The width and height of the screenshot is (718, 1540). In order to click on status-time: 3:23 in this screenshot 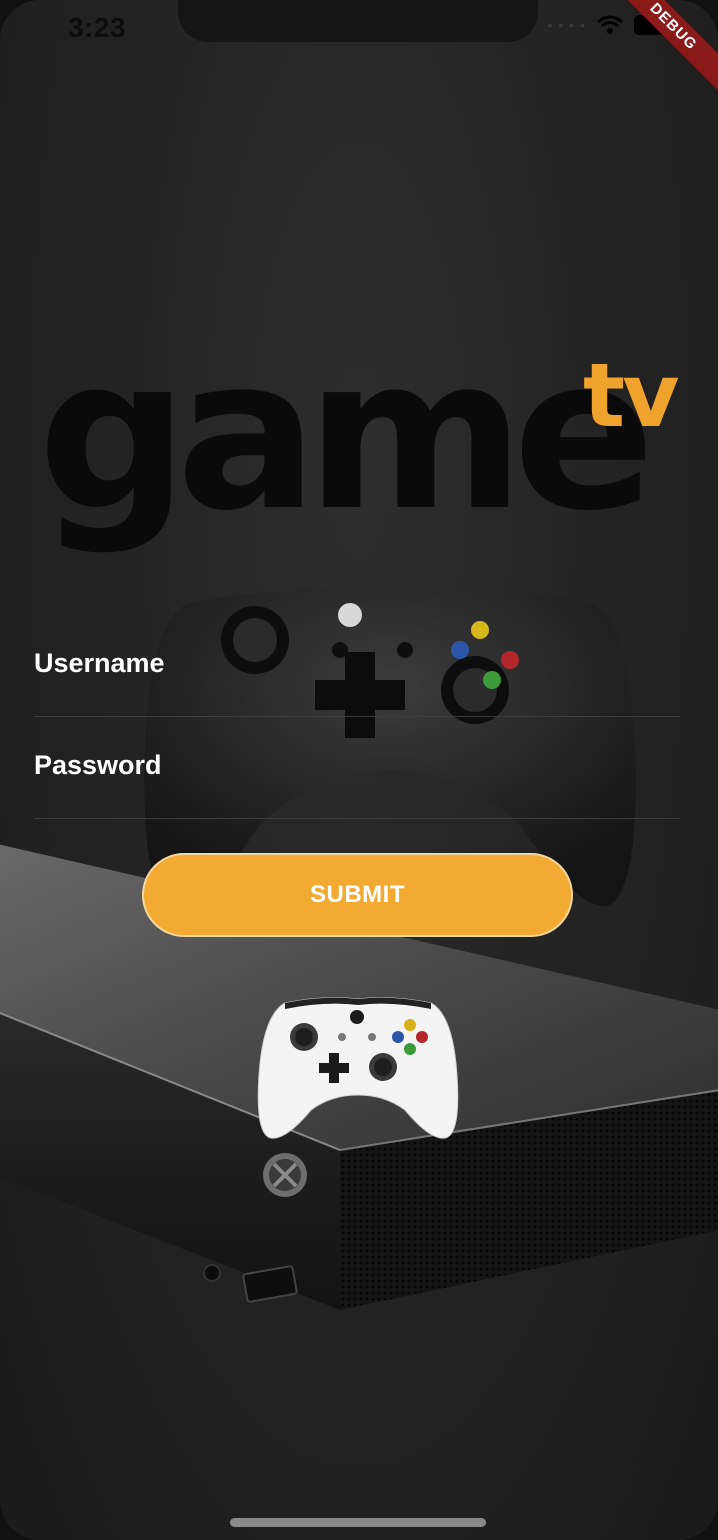, I will do `click(97, 27)`.